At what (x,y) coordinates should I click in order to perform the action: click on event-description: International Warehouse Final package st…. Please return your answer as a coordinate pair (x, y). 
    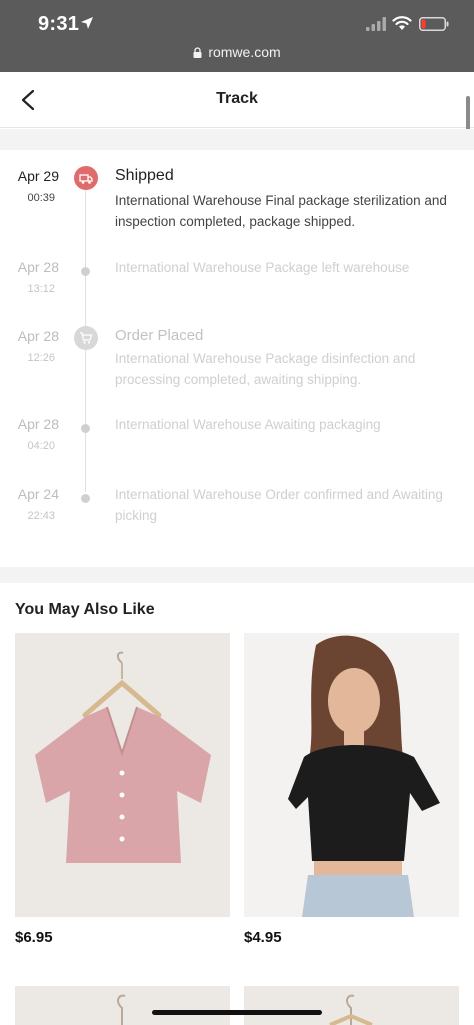
    Looking at the image, I should click on (281, 211).